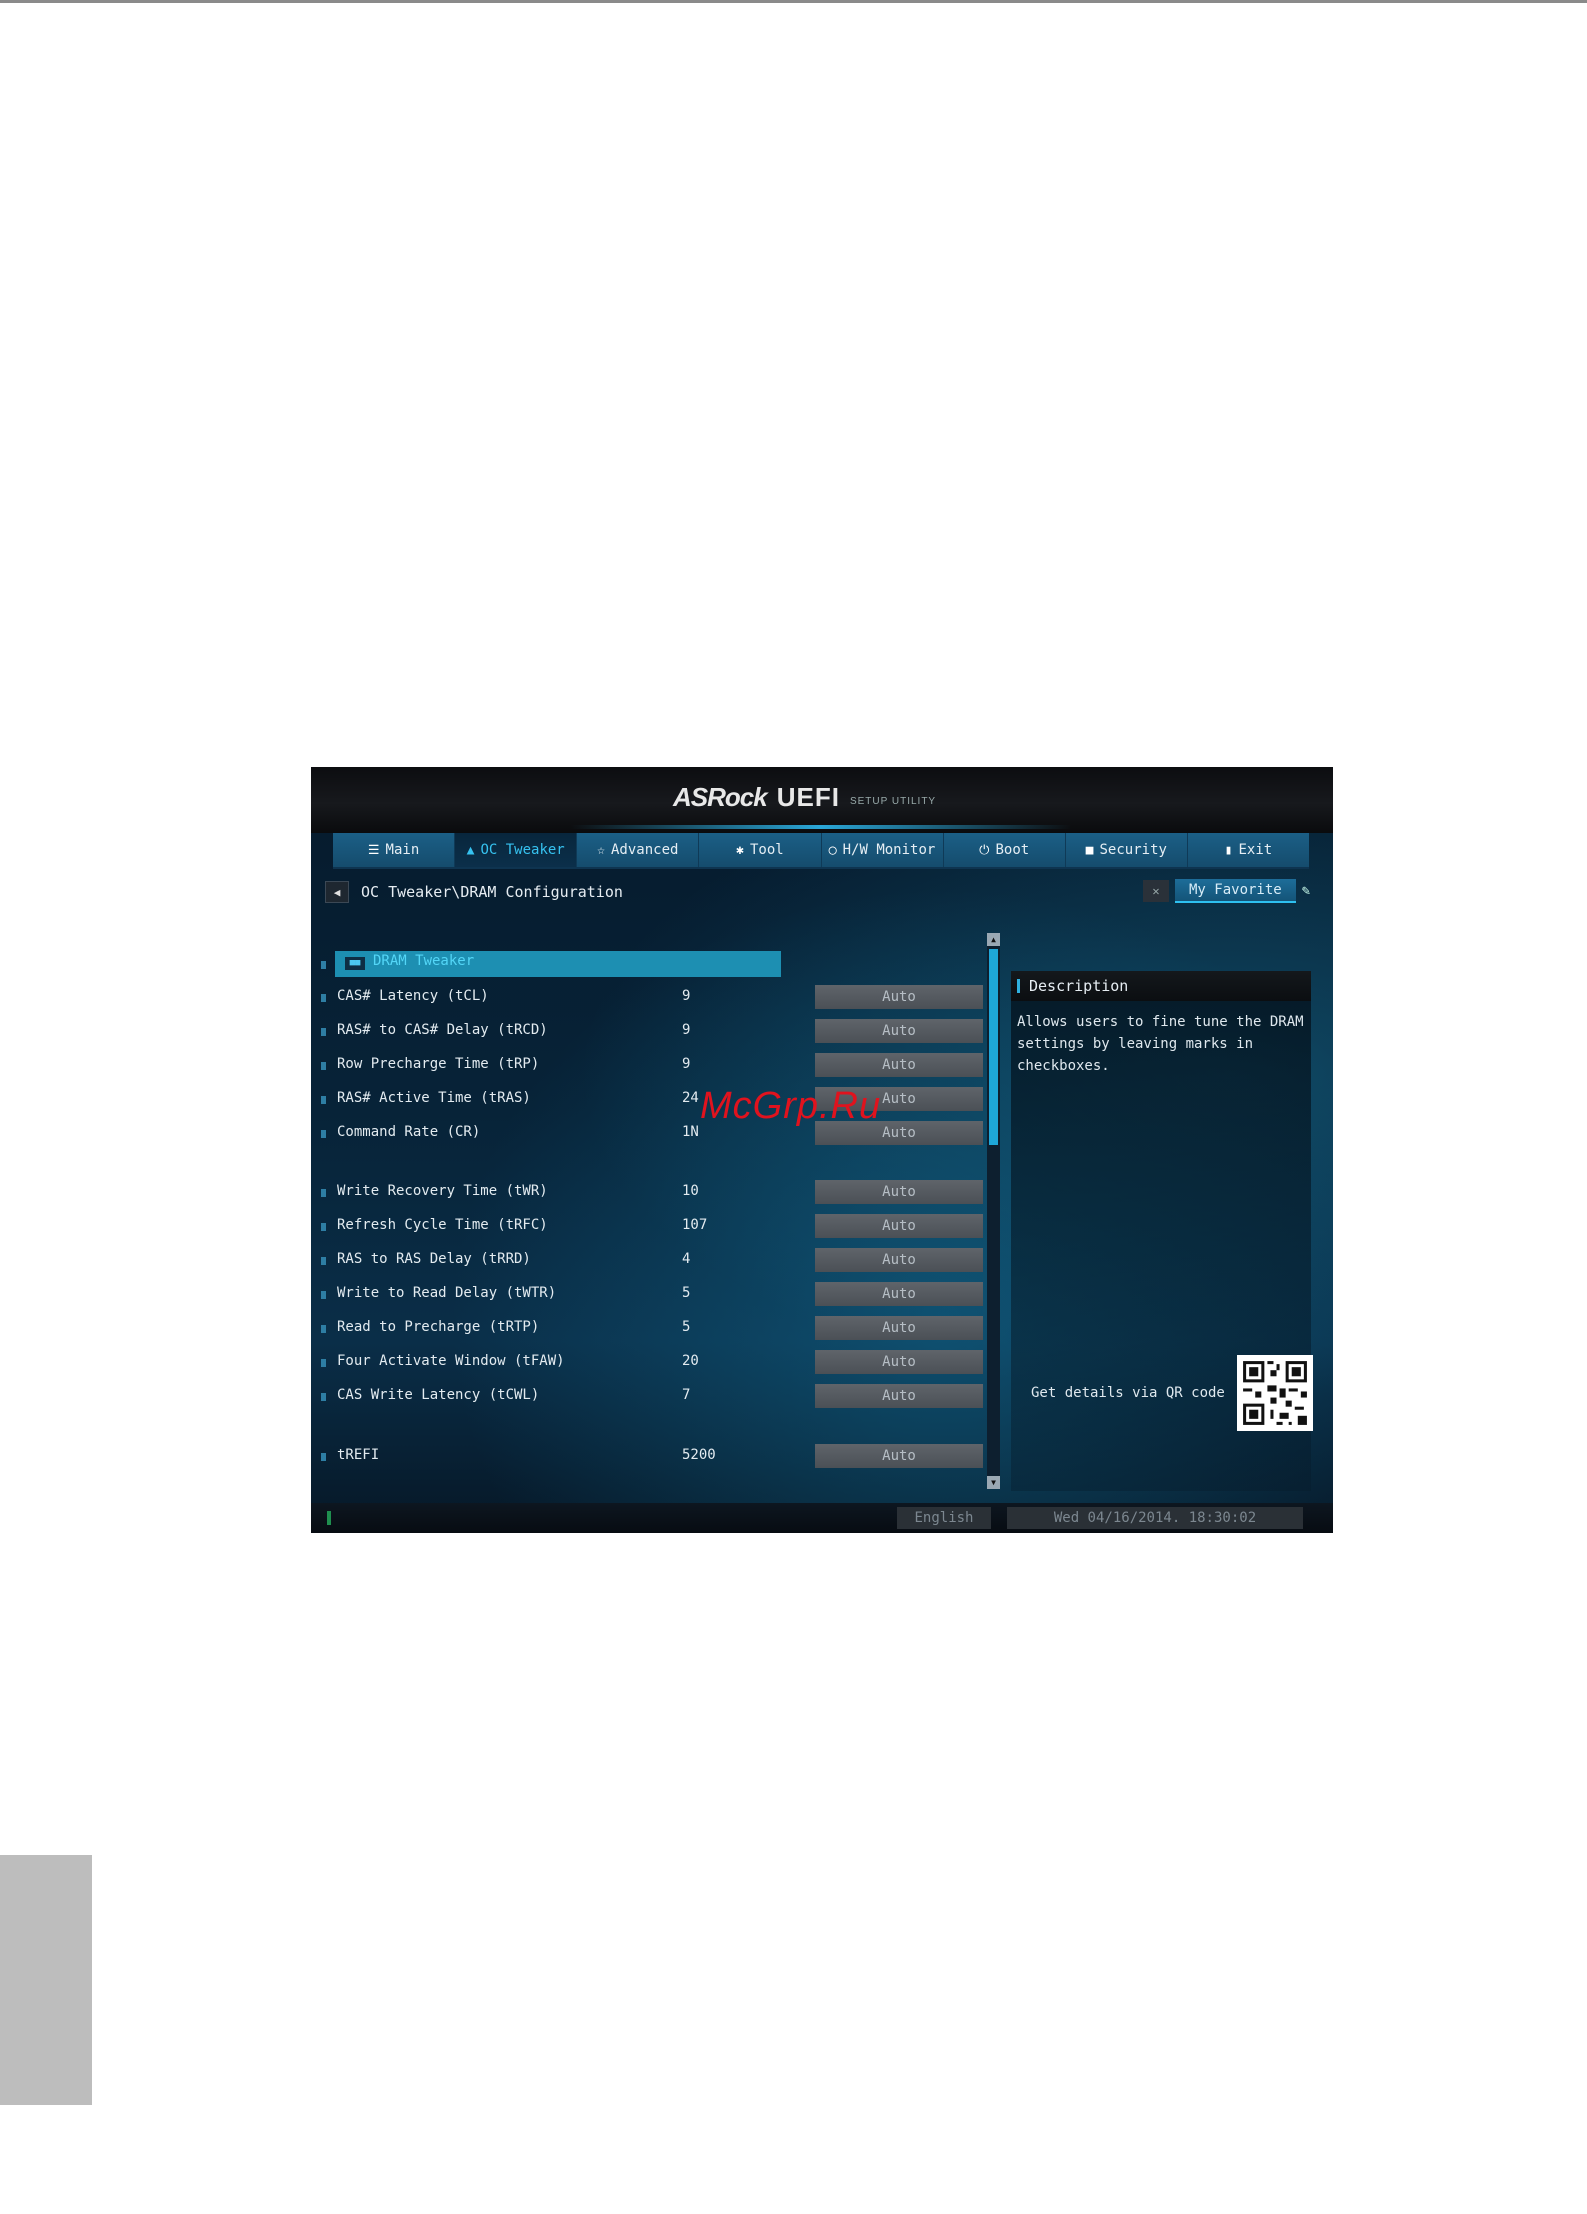  I want to click on close-icon: ✕, so click(1156, 891).